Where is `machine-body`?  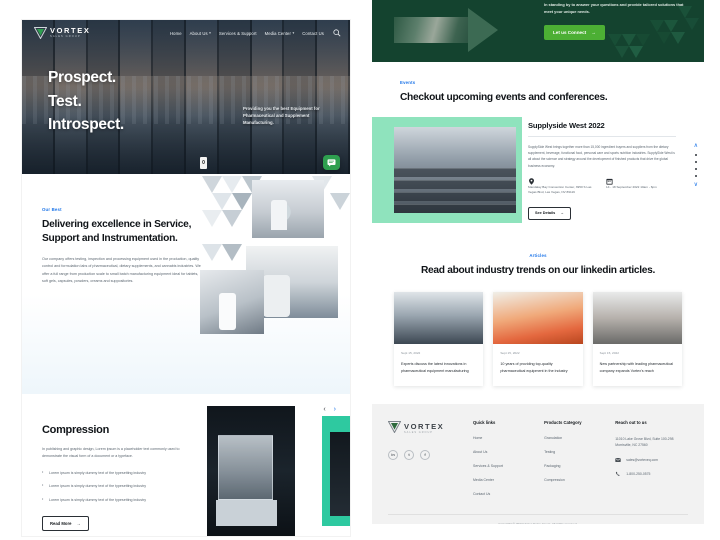
machine-body is located at coordinates (340, 474).